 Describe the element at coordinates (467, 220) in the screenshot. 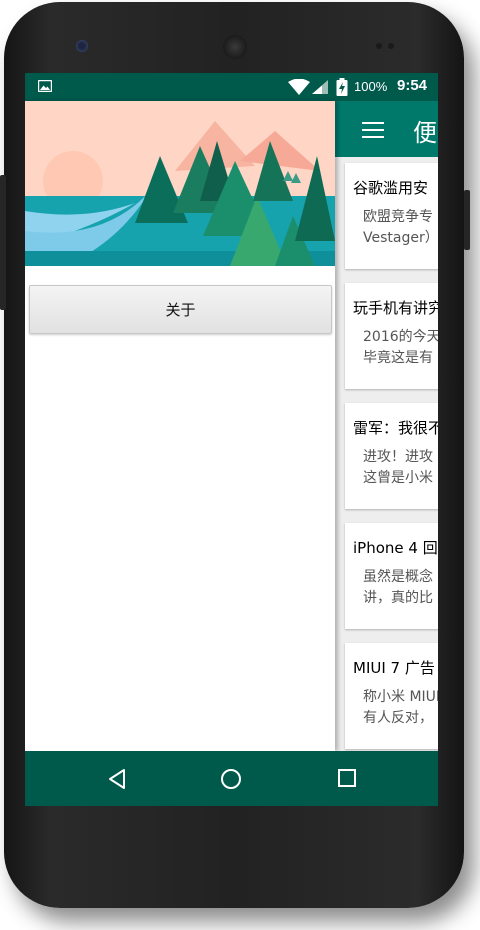

I see `power-key` at that location.